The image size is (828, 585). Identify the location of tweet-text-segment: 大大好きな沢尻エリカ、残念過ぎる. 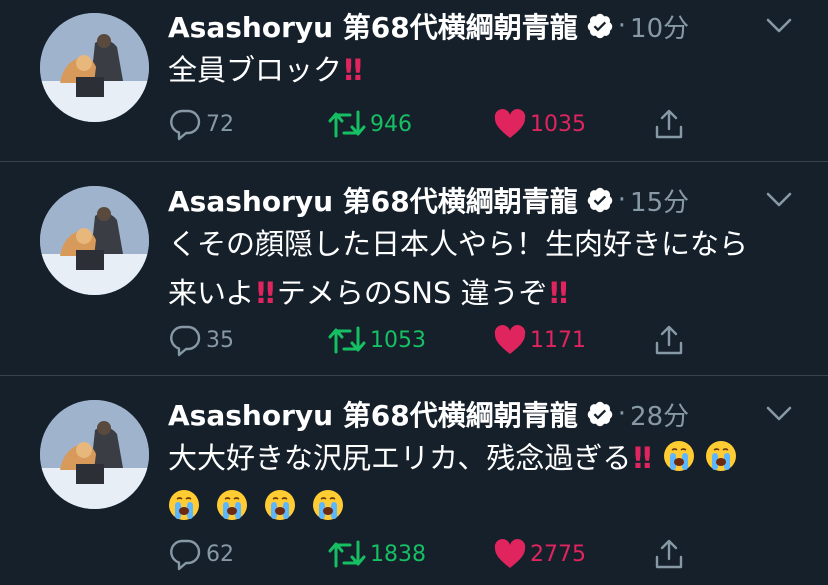
(400, 458).